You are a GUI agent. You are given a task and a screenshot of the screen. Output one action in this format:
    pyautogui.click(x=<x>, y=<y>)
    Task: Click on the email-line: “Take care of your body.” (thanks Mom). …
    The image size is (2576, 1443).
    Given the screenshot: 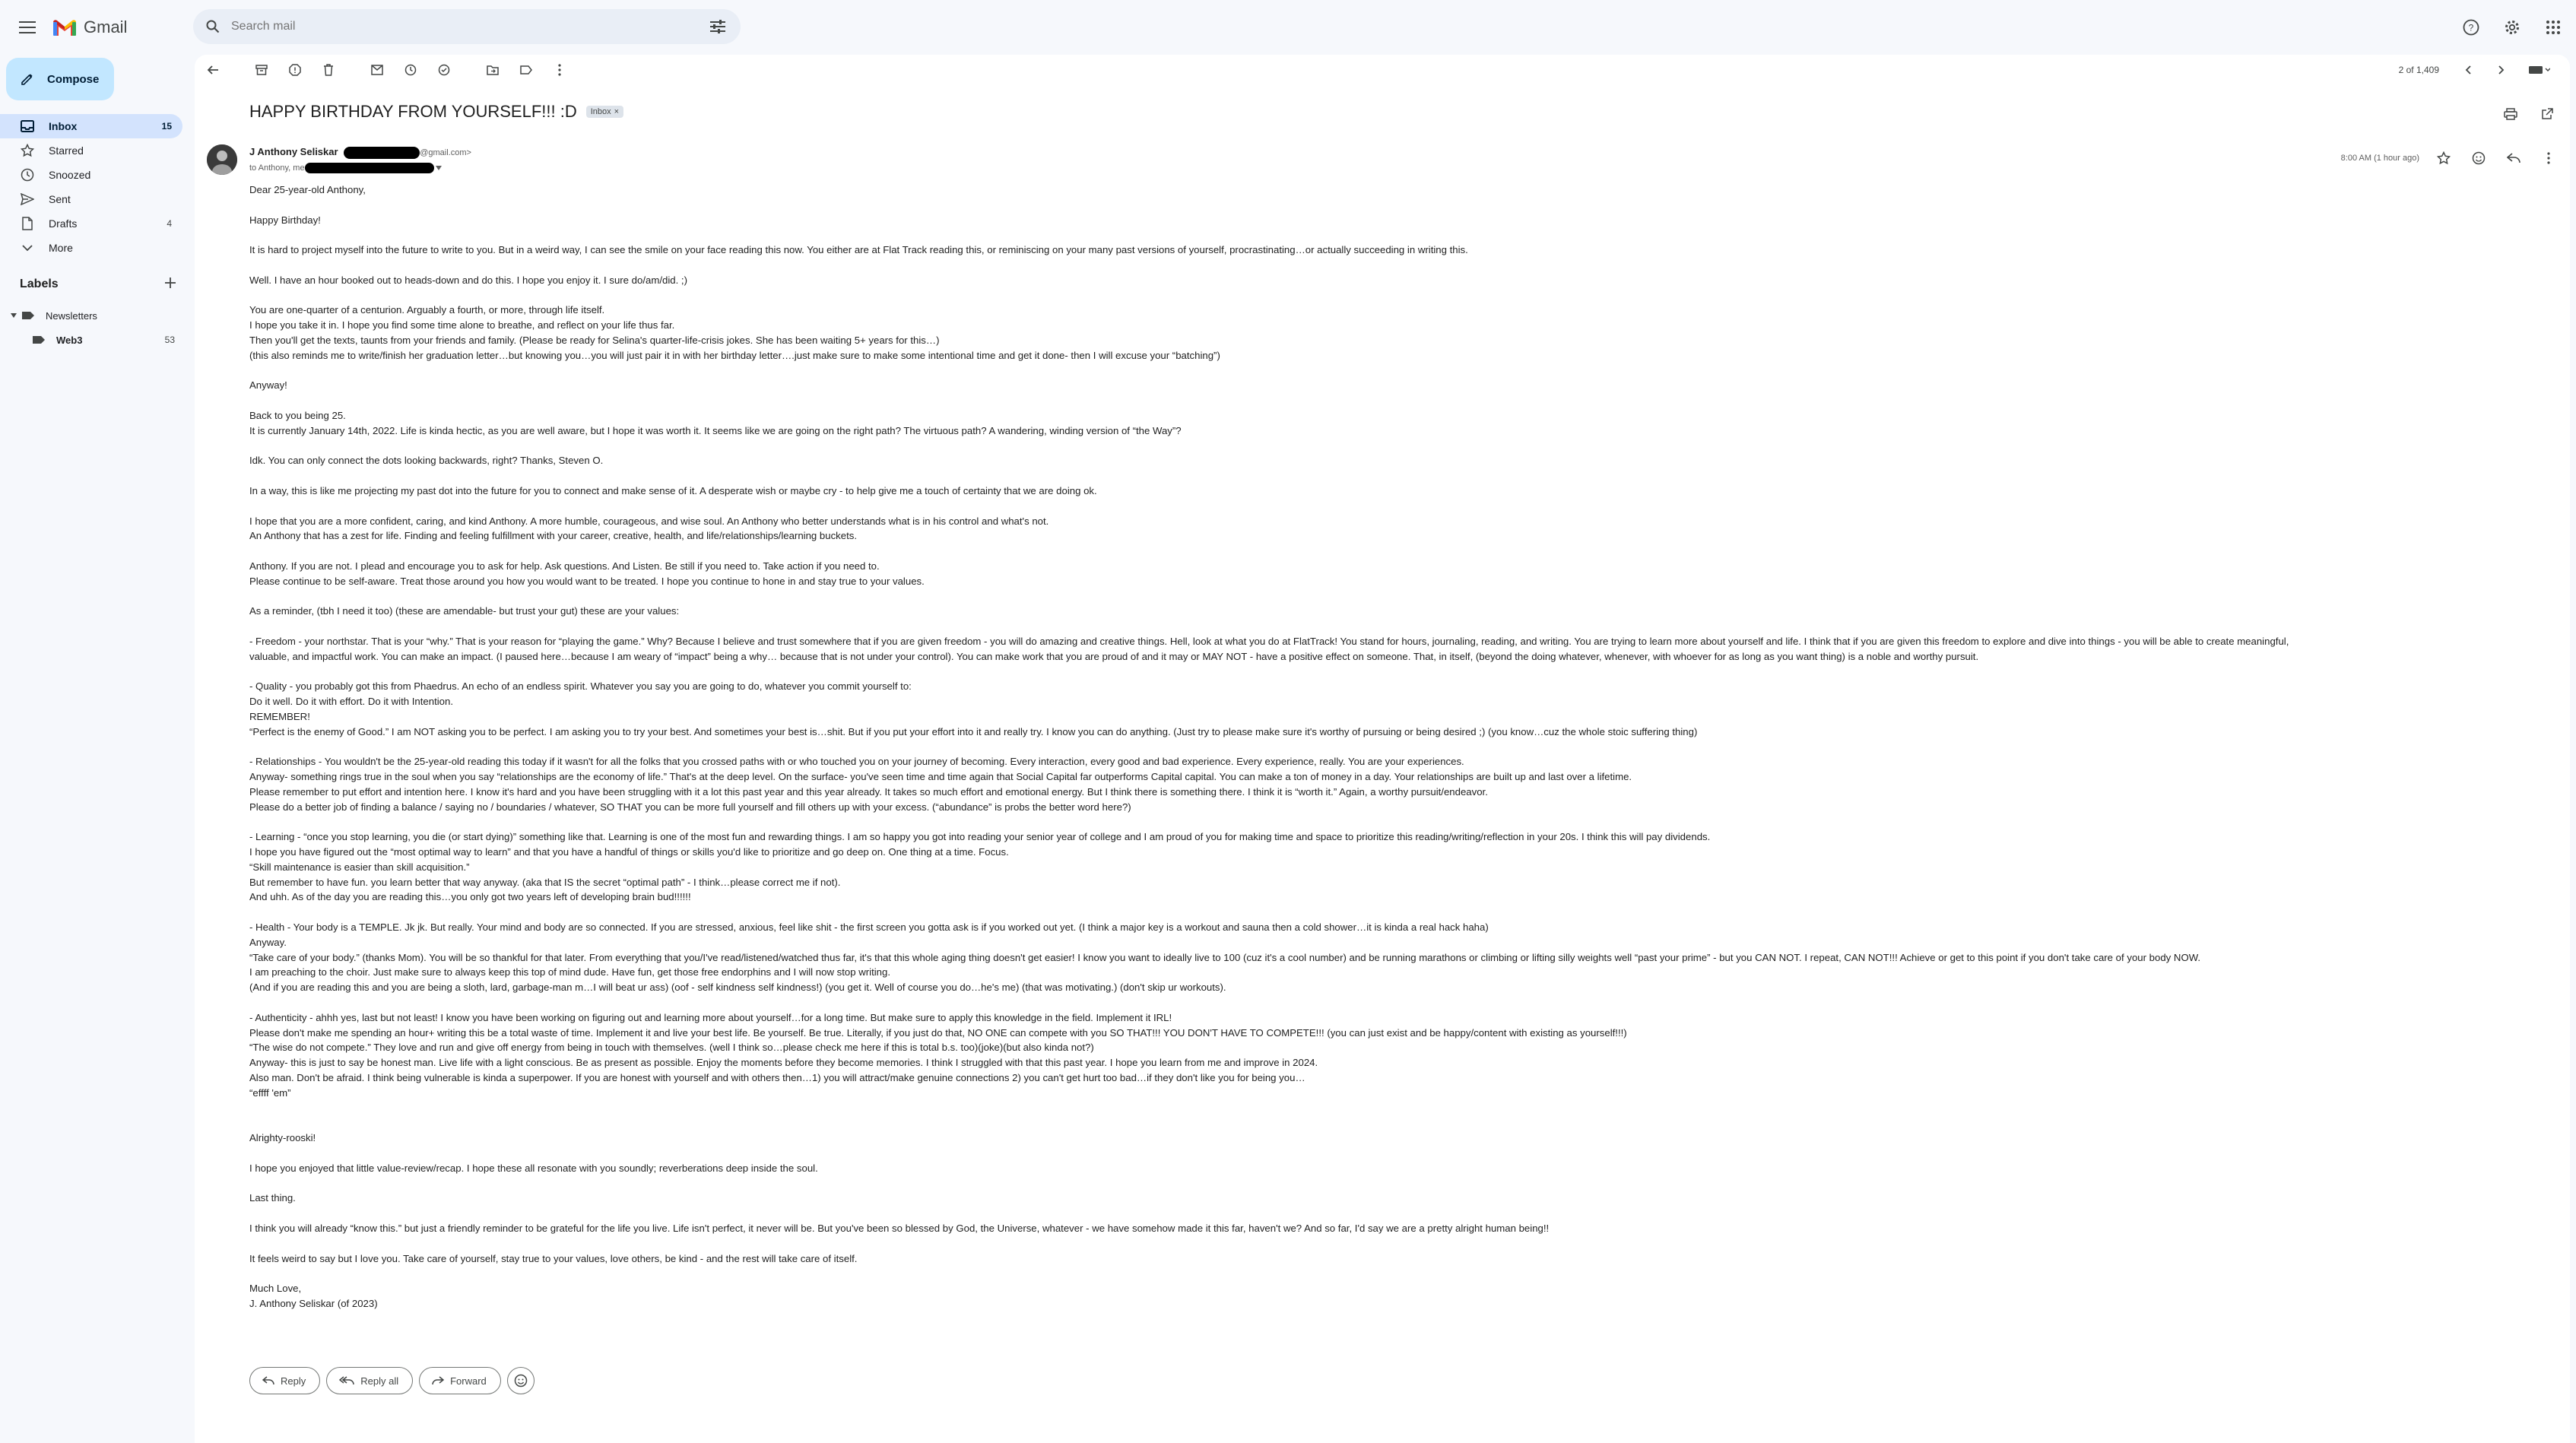 What is the action you would take?
    pyautogui.click(x=1225, y=957)
    